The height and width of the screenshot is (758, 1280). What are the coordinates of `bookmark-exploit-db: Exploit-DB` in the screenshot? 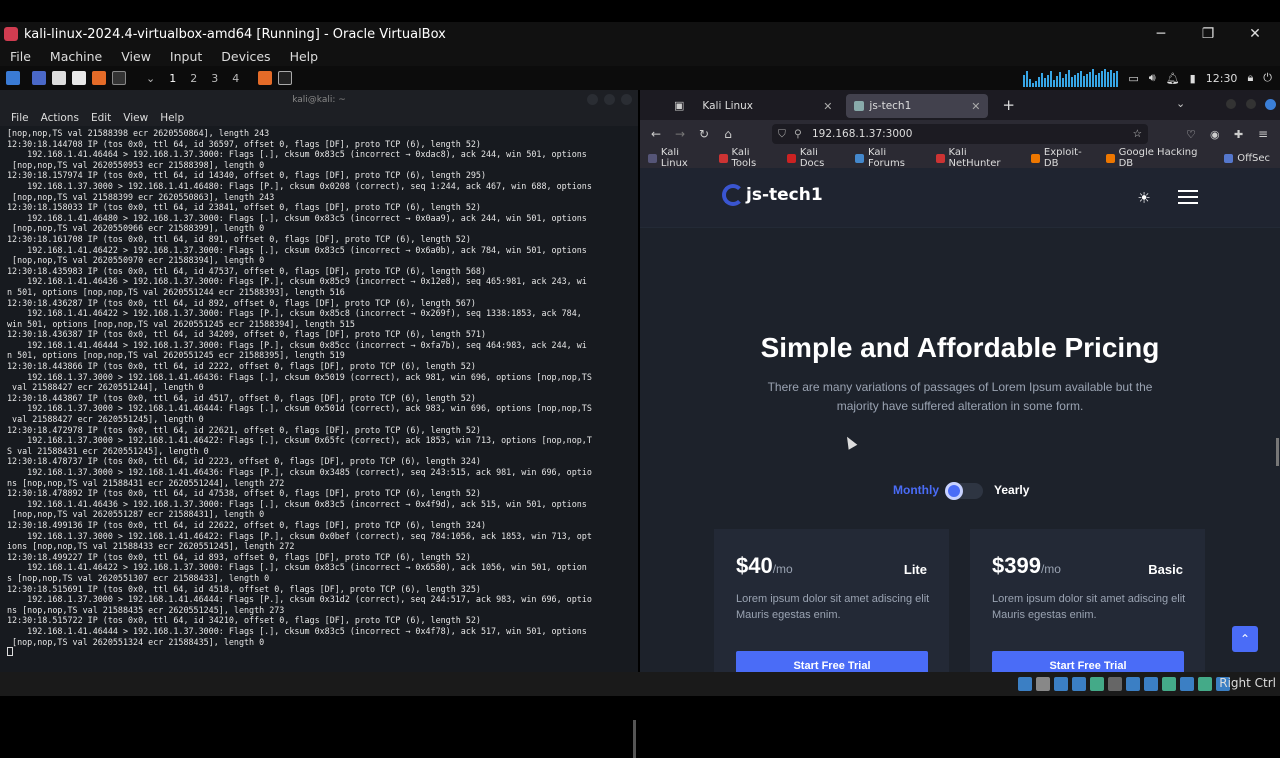 It's located at (1063, 158).